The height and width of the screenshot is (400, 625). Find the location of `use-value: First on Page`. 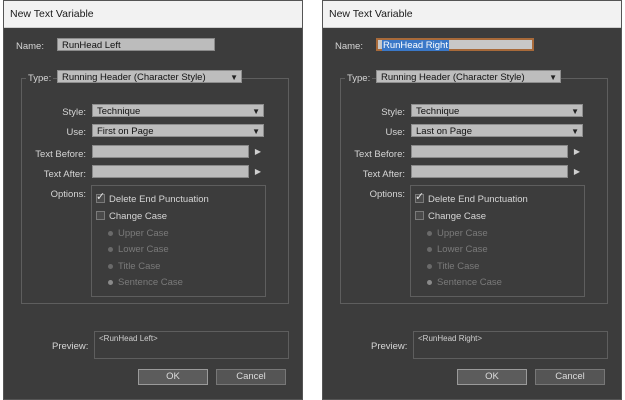

use-value: First on Page is located at coordinates (125, 131).